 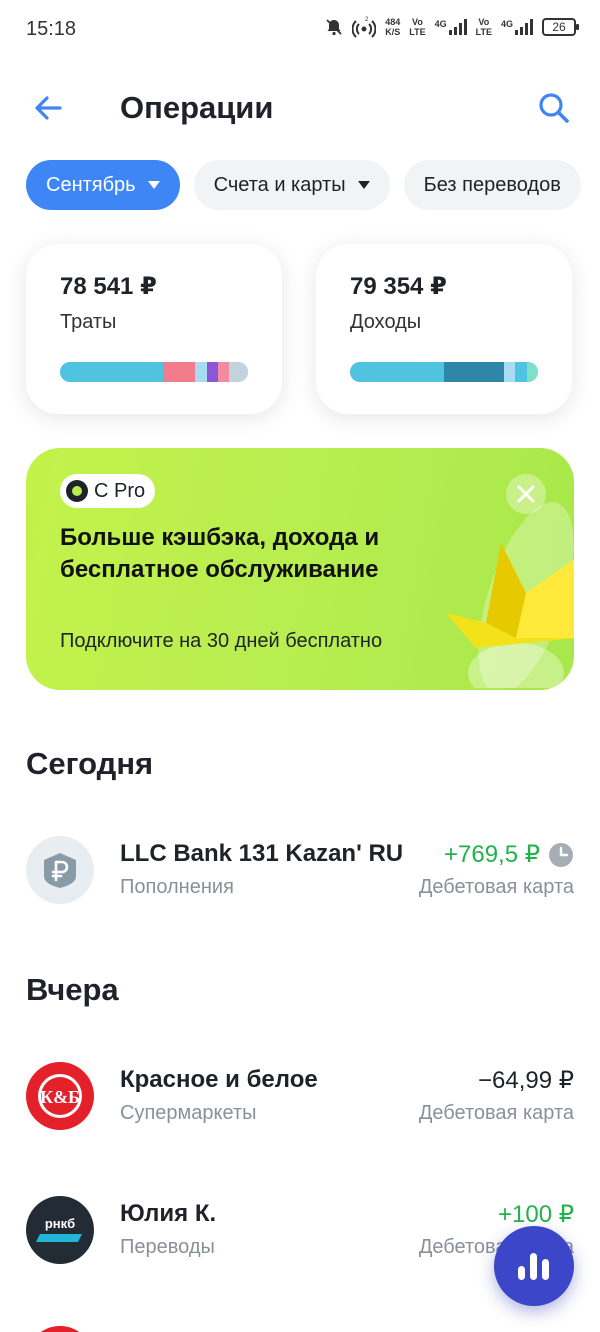 I want to click on battery-icon: 26, so click(x=560, y=27).